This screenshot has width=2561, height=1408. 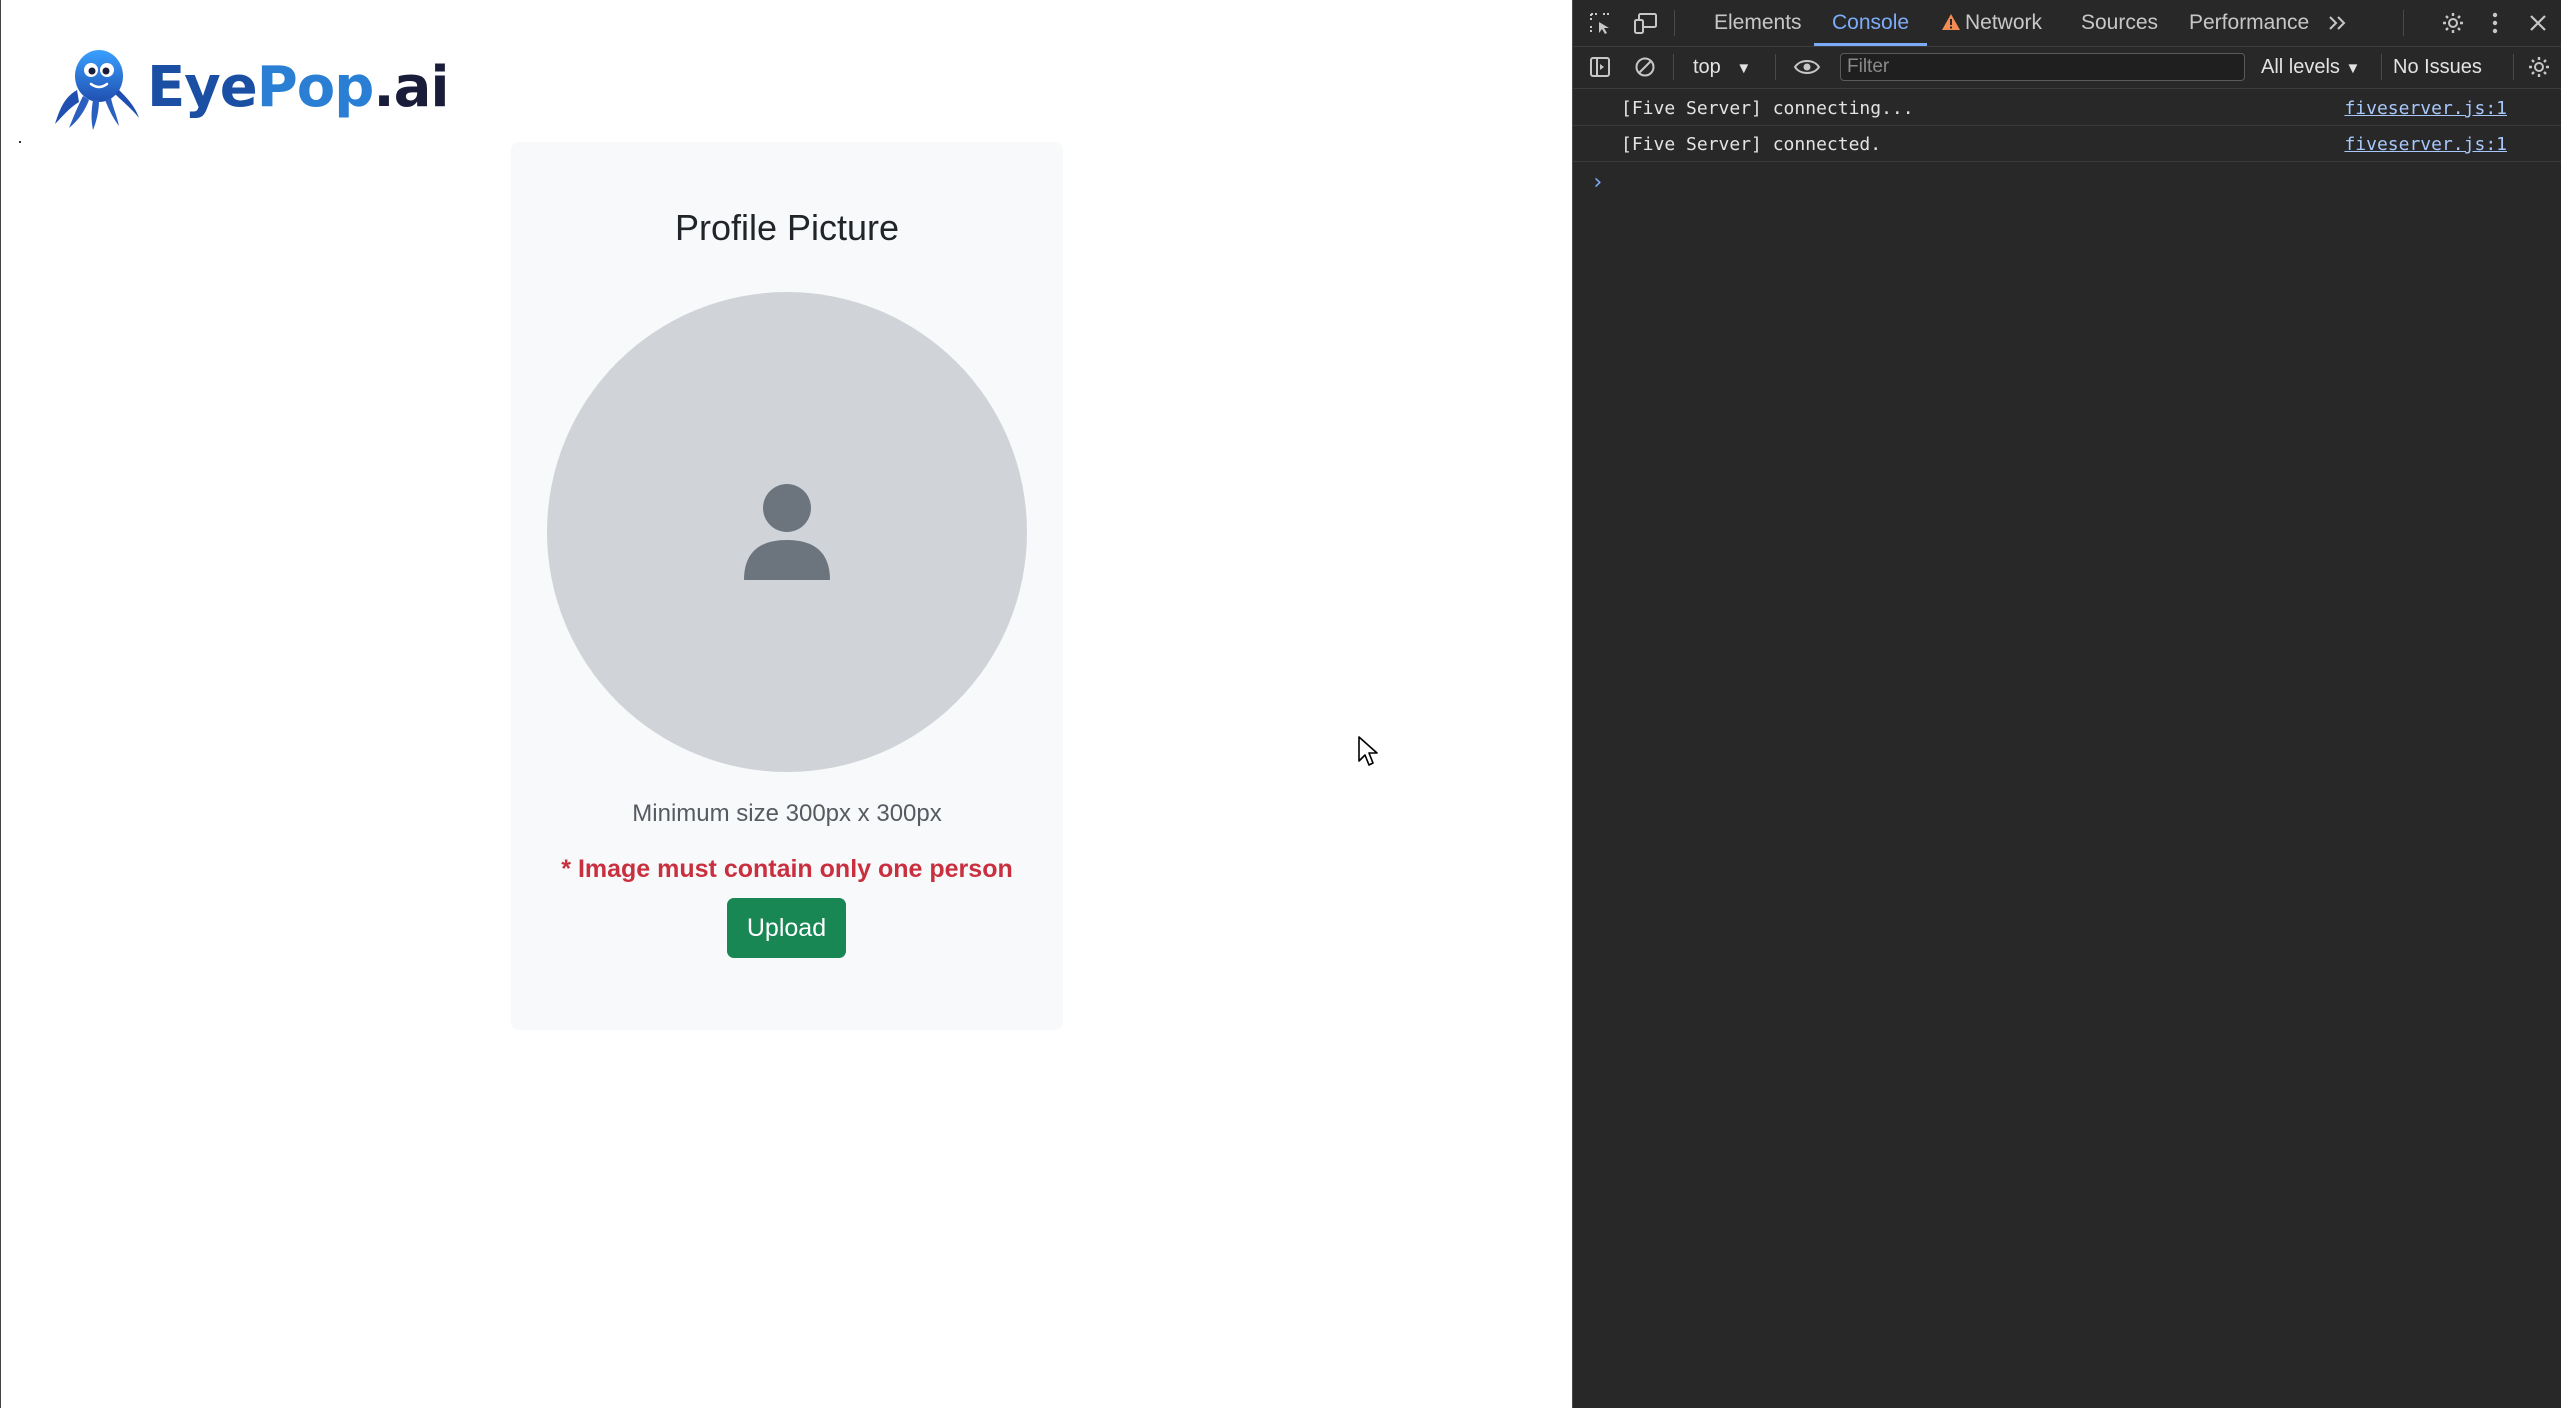 I want to click on tab-sources: Sources, so click(x=2119, y=23).